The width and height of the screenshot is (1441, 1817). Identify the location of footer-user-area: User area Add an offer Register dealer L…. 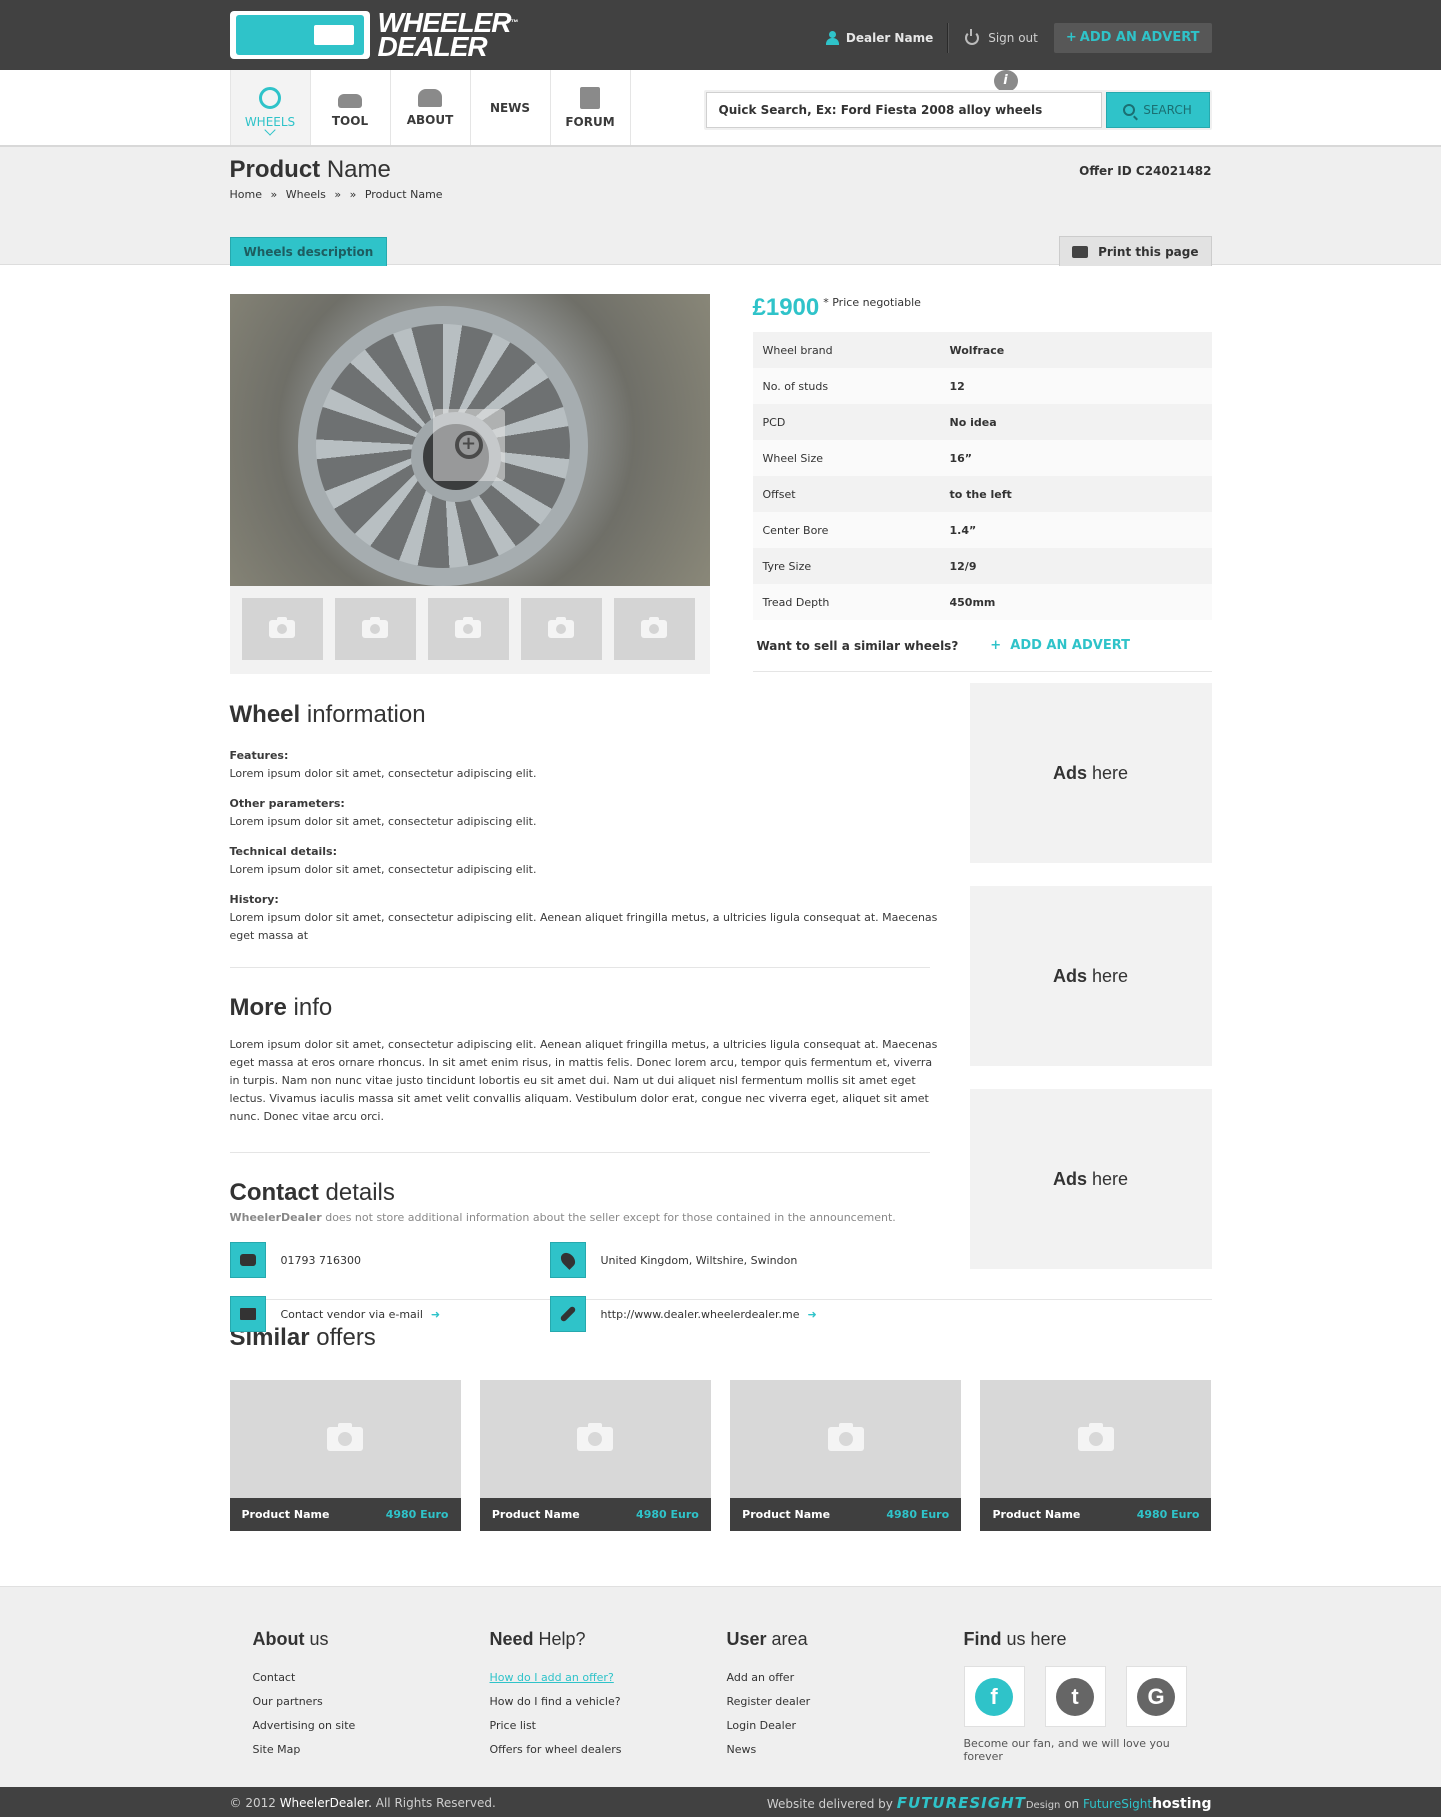
(845, 1696).